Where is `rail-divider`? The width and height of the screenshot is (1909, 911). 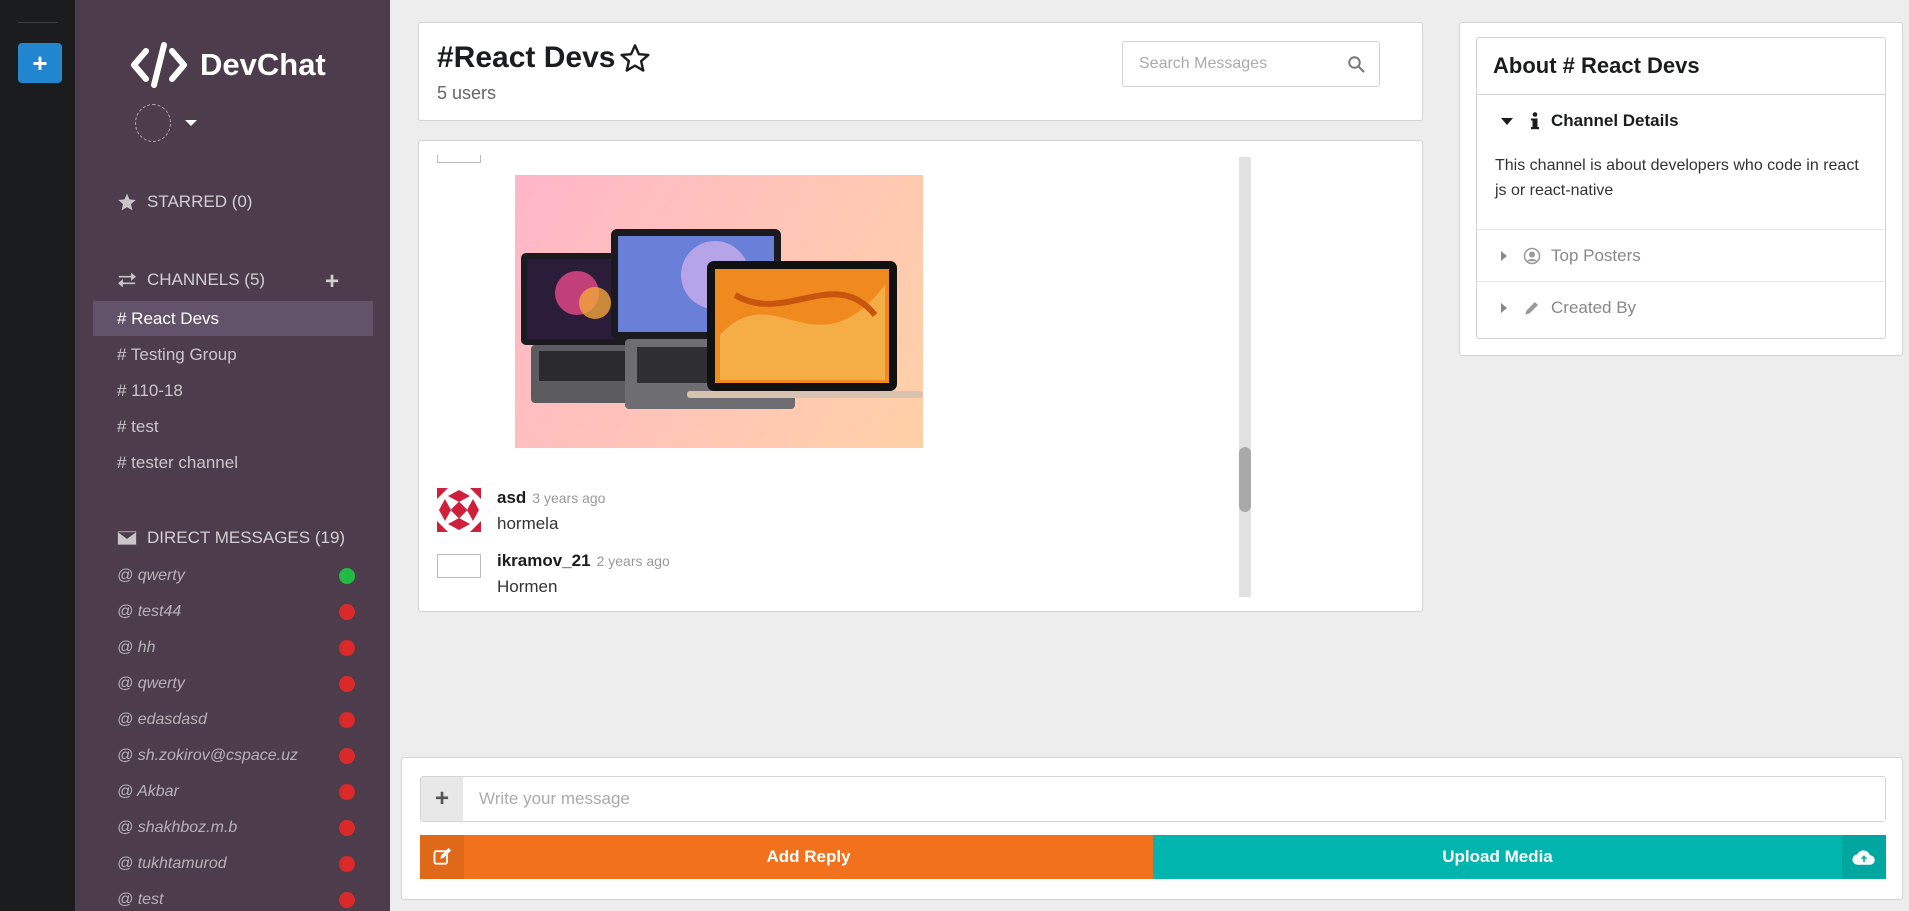
rail-divider is located at coordinates (38, 22).